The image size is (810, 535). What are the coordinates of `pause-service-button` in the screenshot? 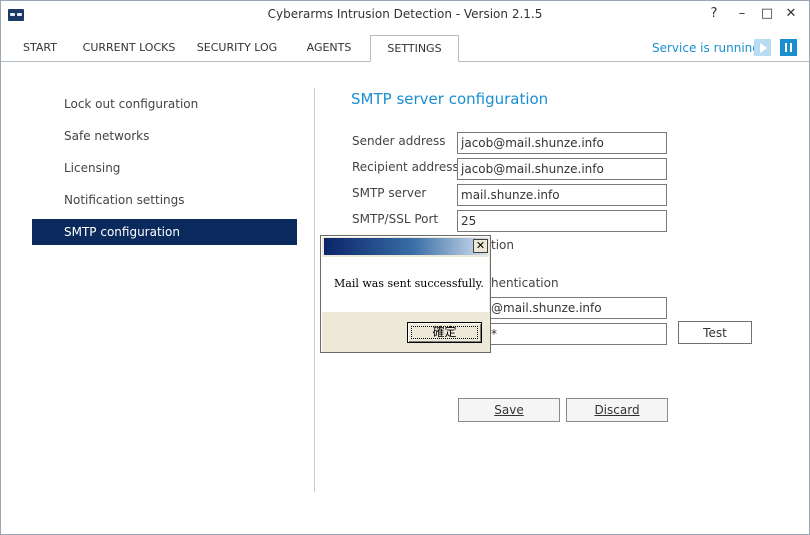 It's located at (788, 47).